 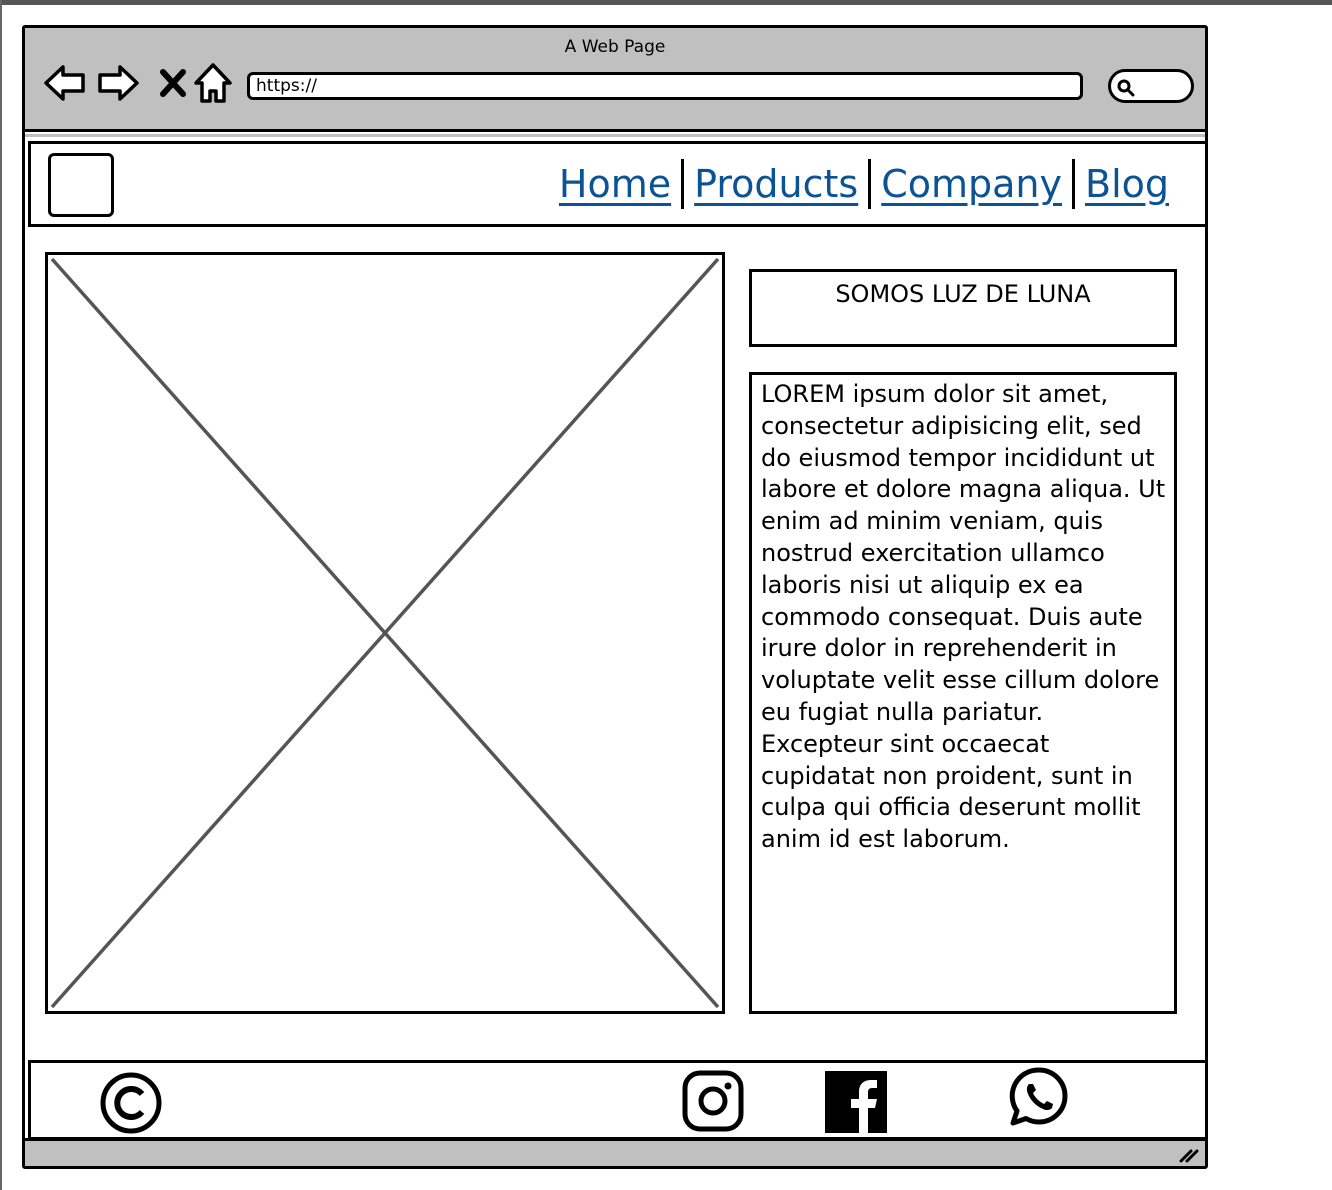 I want to click on home-icon, so click(x=213, y=83).